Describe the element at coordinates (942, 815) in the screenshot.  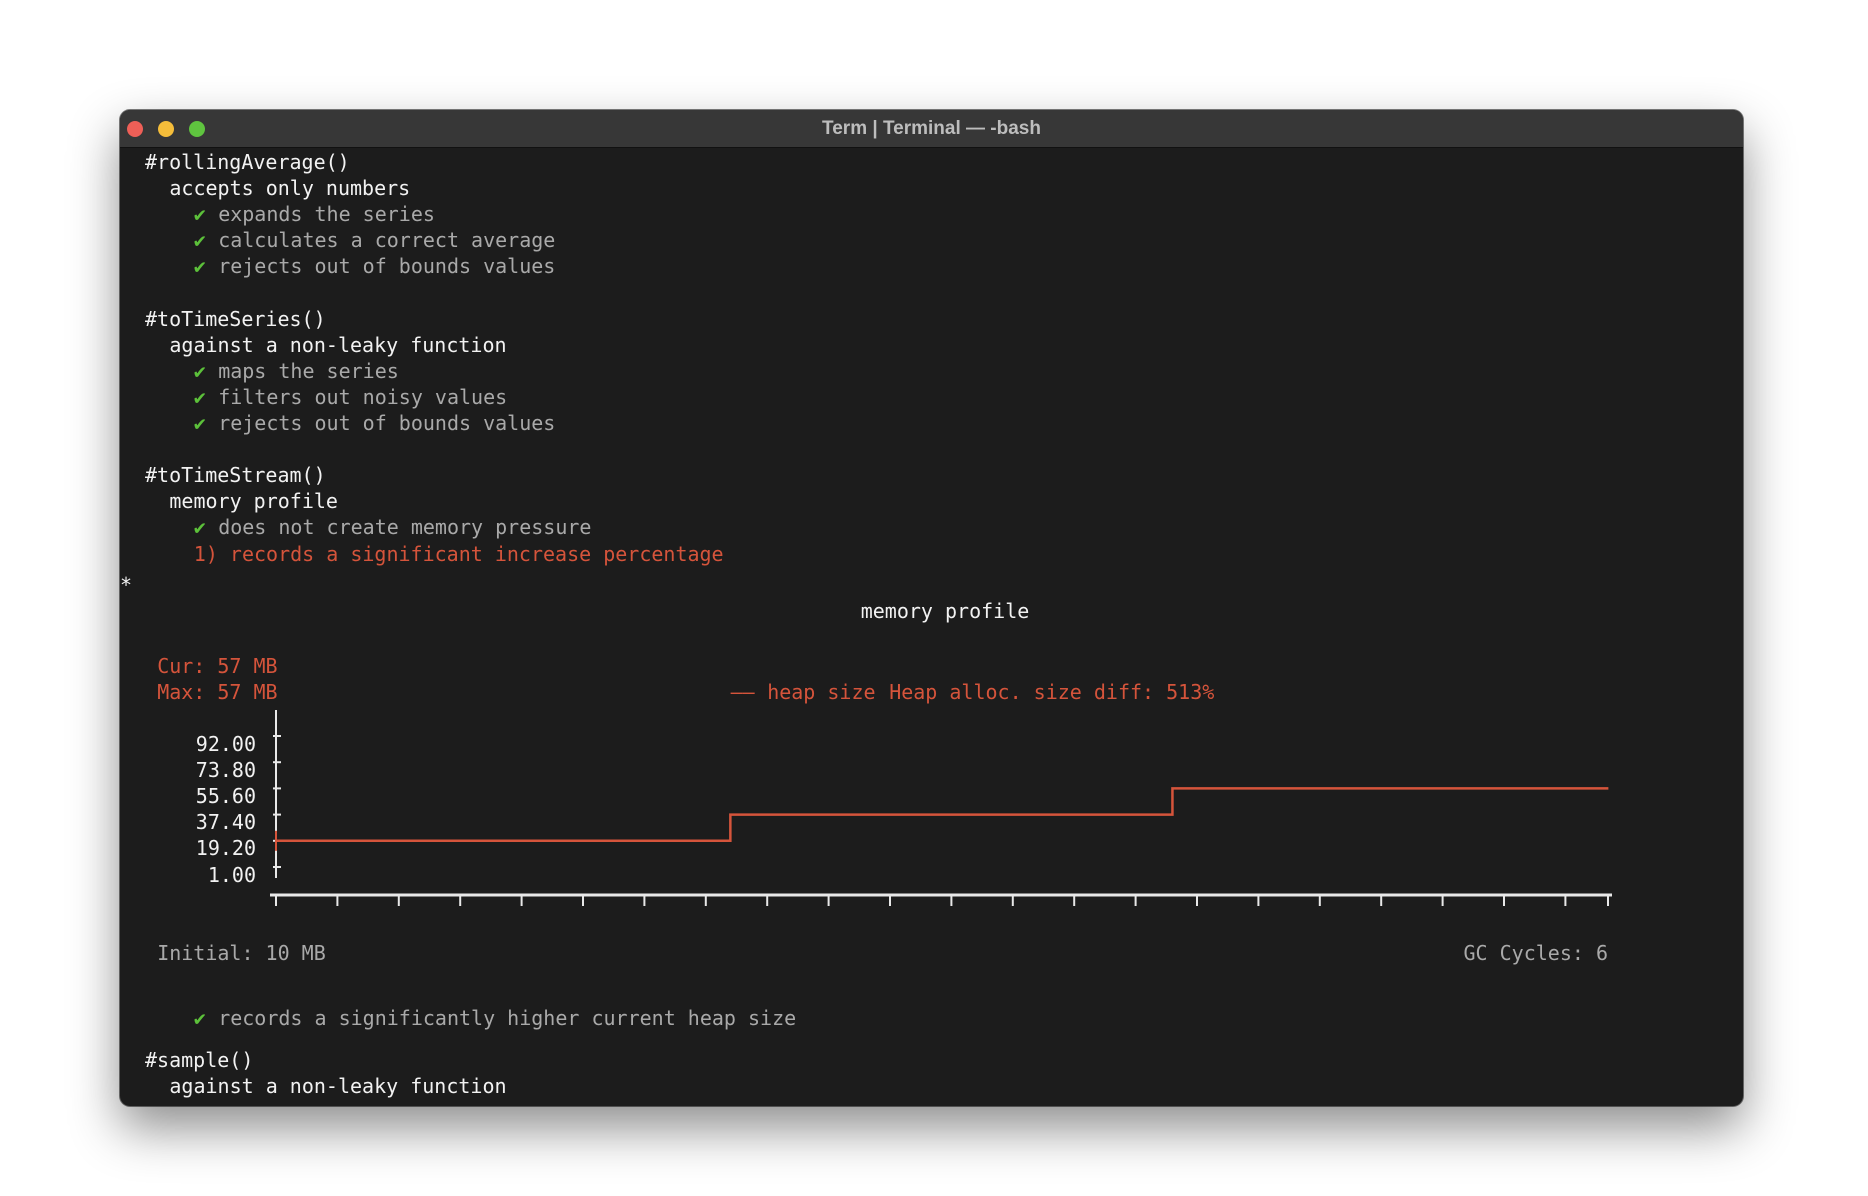
I see `heap-size-line` at that location.